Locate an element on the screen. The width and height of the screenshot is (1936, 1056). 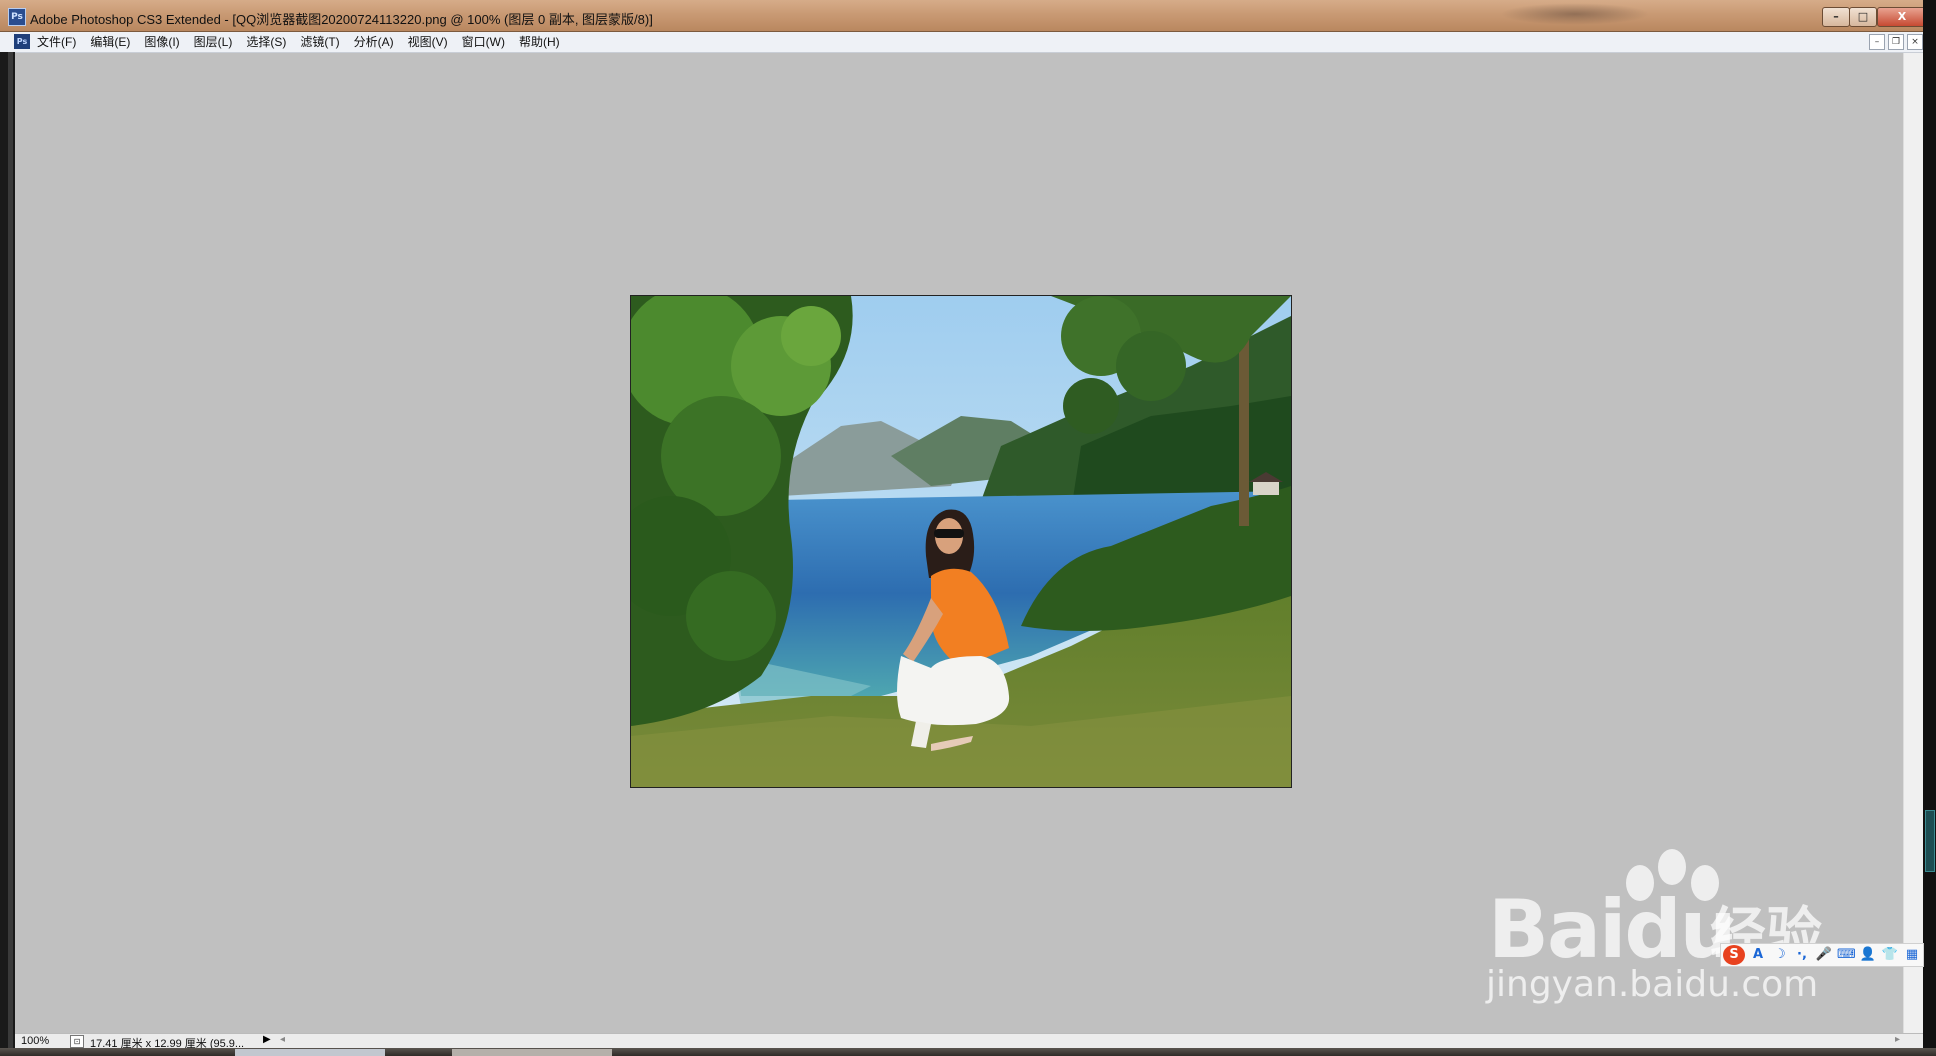
menu-edit: 编辑(E) is located at coordinates (110, 42).